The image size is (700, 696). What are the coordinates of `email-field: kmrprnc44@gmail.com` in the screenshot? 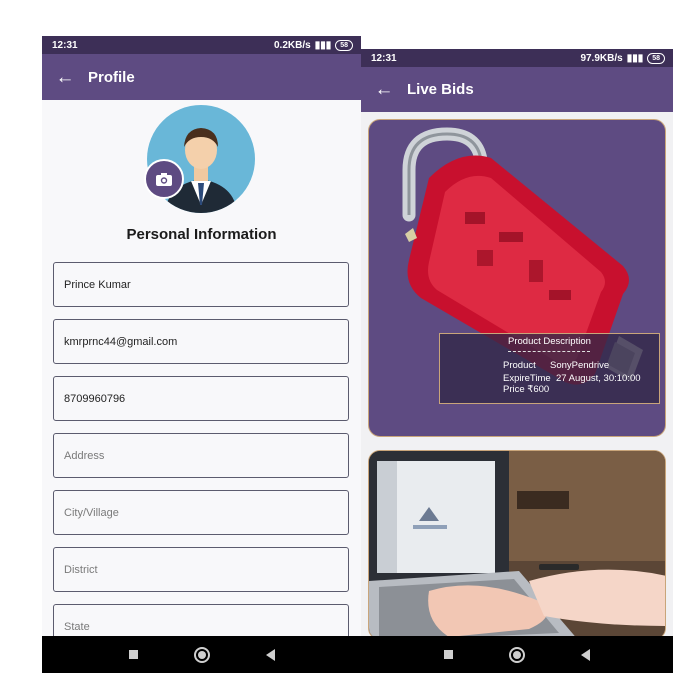 It's located at (201, 341).